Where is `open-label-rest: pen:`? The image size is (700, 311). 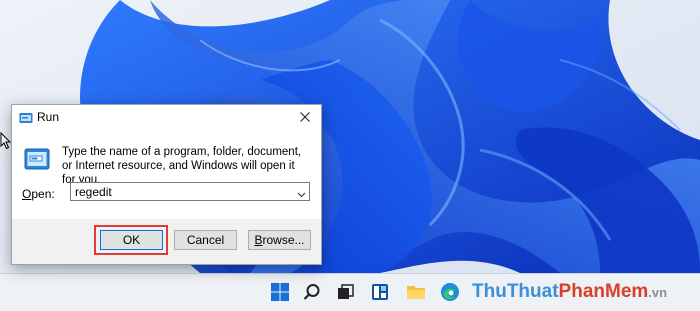 open-label-rest: pen: is located at coordinates (43, 194).